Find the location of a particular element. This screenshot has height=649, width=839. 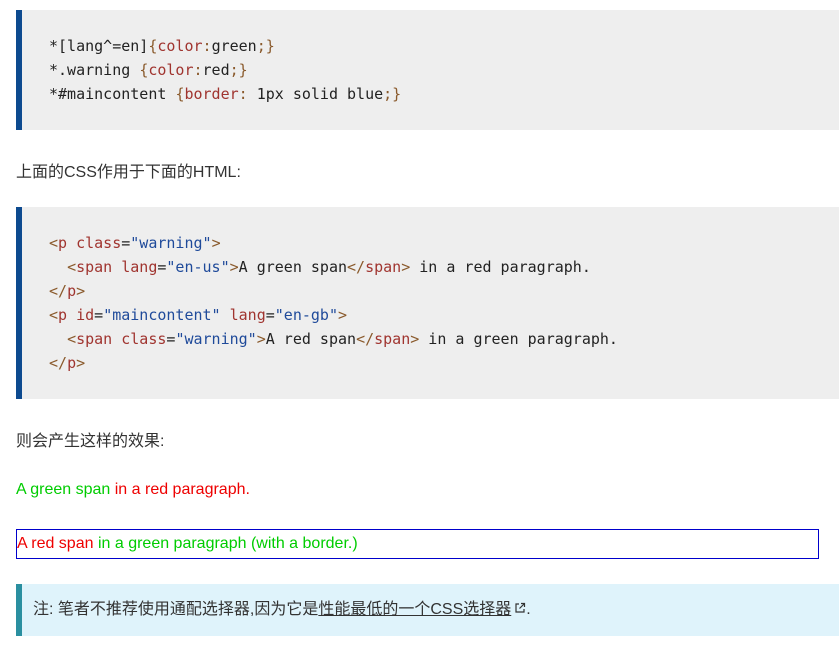

demo-paragraph-rest: in a red paragraph. is located at coordinates (180, 489).